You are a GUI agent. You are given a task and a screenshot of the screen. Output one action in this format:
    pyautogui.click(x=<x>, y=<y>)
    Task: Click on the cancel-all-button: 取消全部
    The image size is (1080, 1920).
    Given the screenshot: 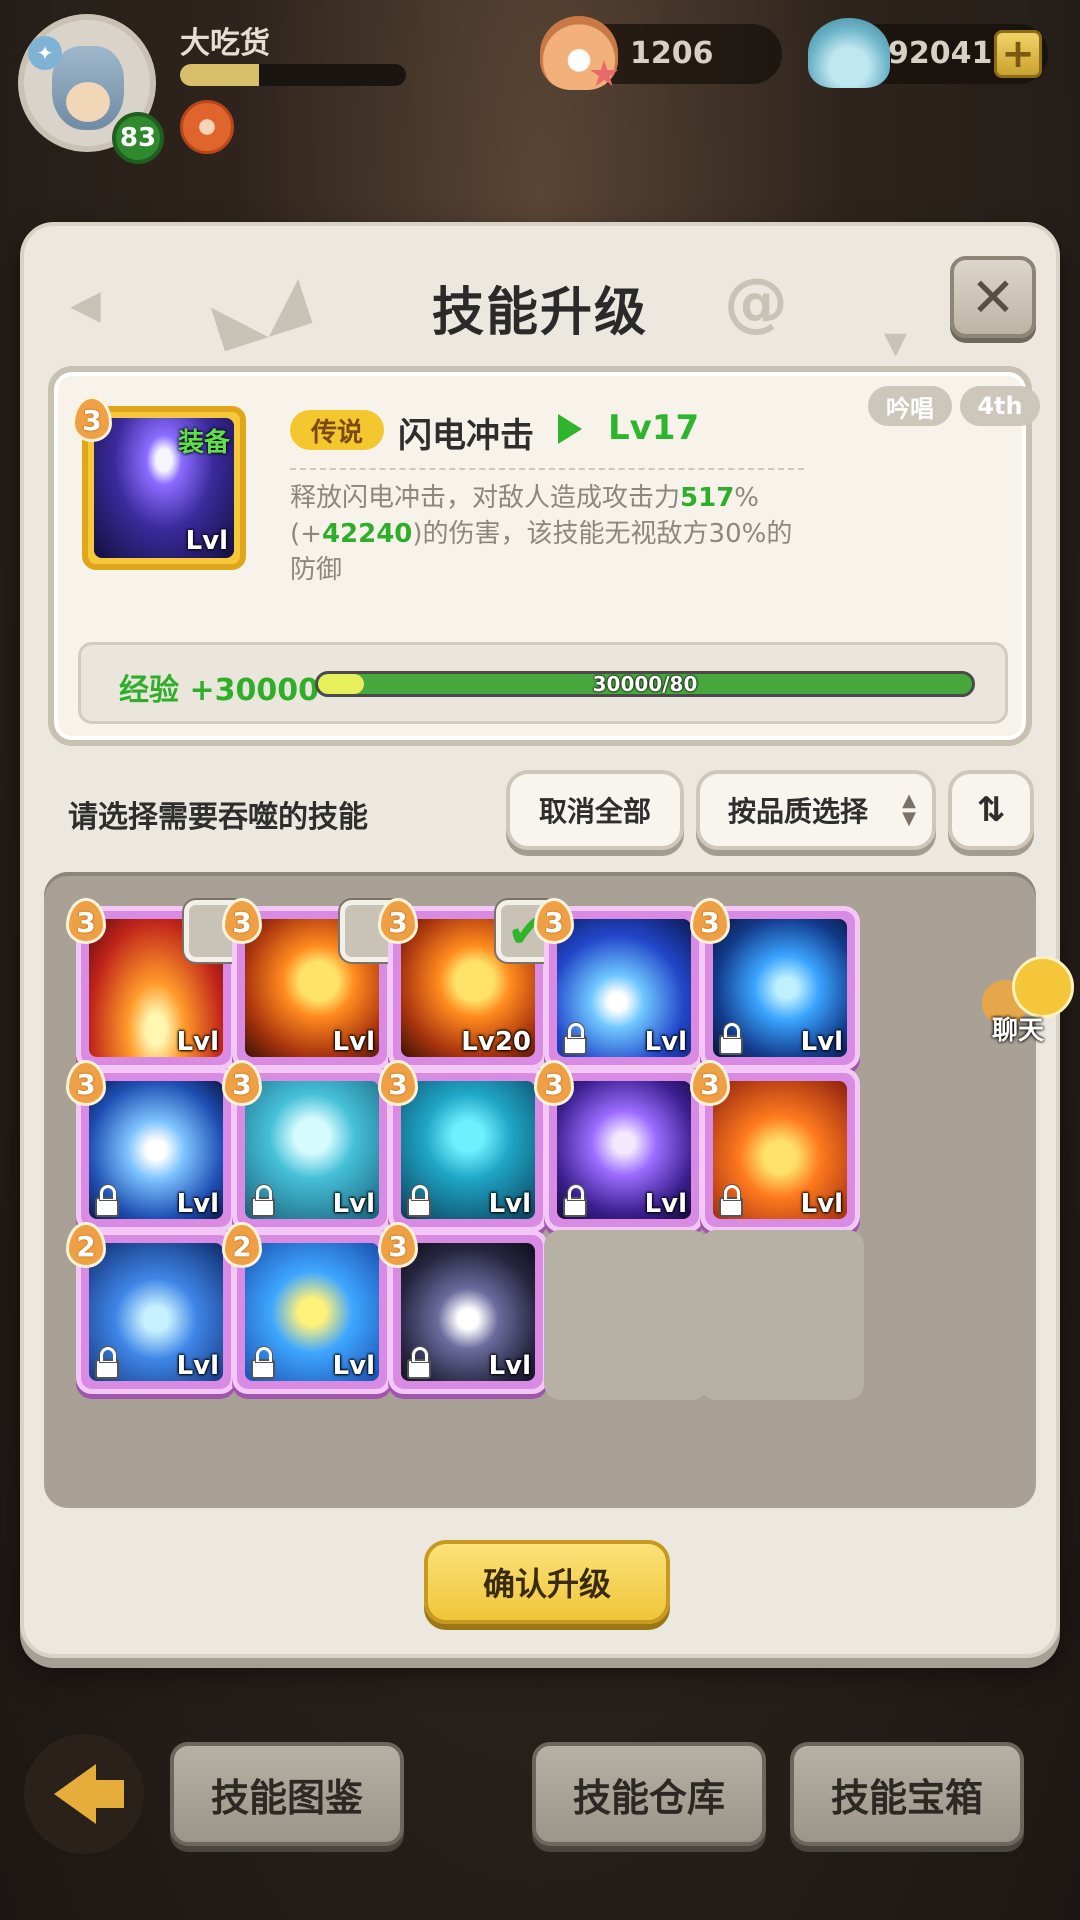 What is the action you would take?
    pyautogui.click(x=595, y=810)
    